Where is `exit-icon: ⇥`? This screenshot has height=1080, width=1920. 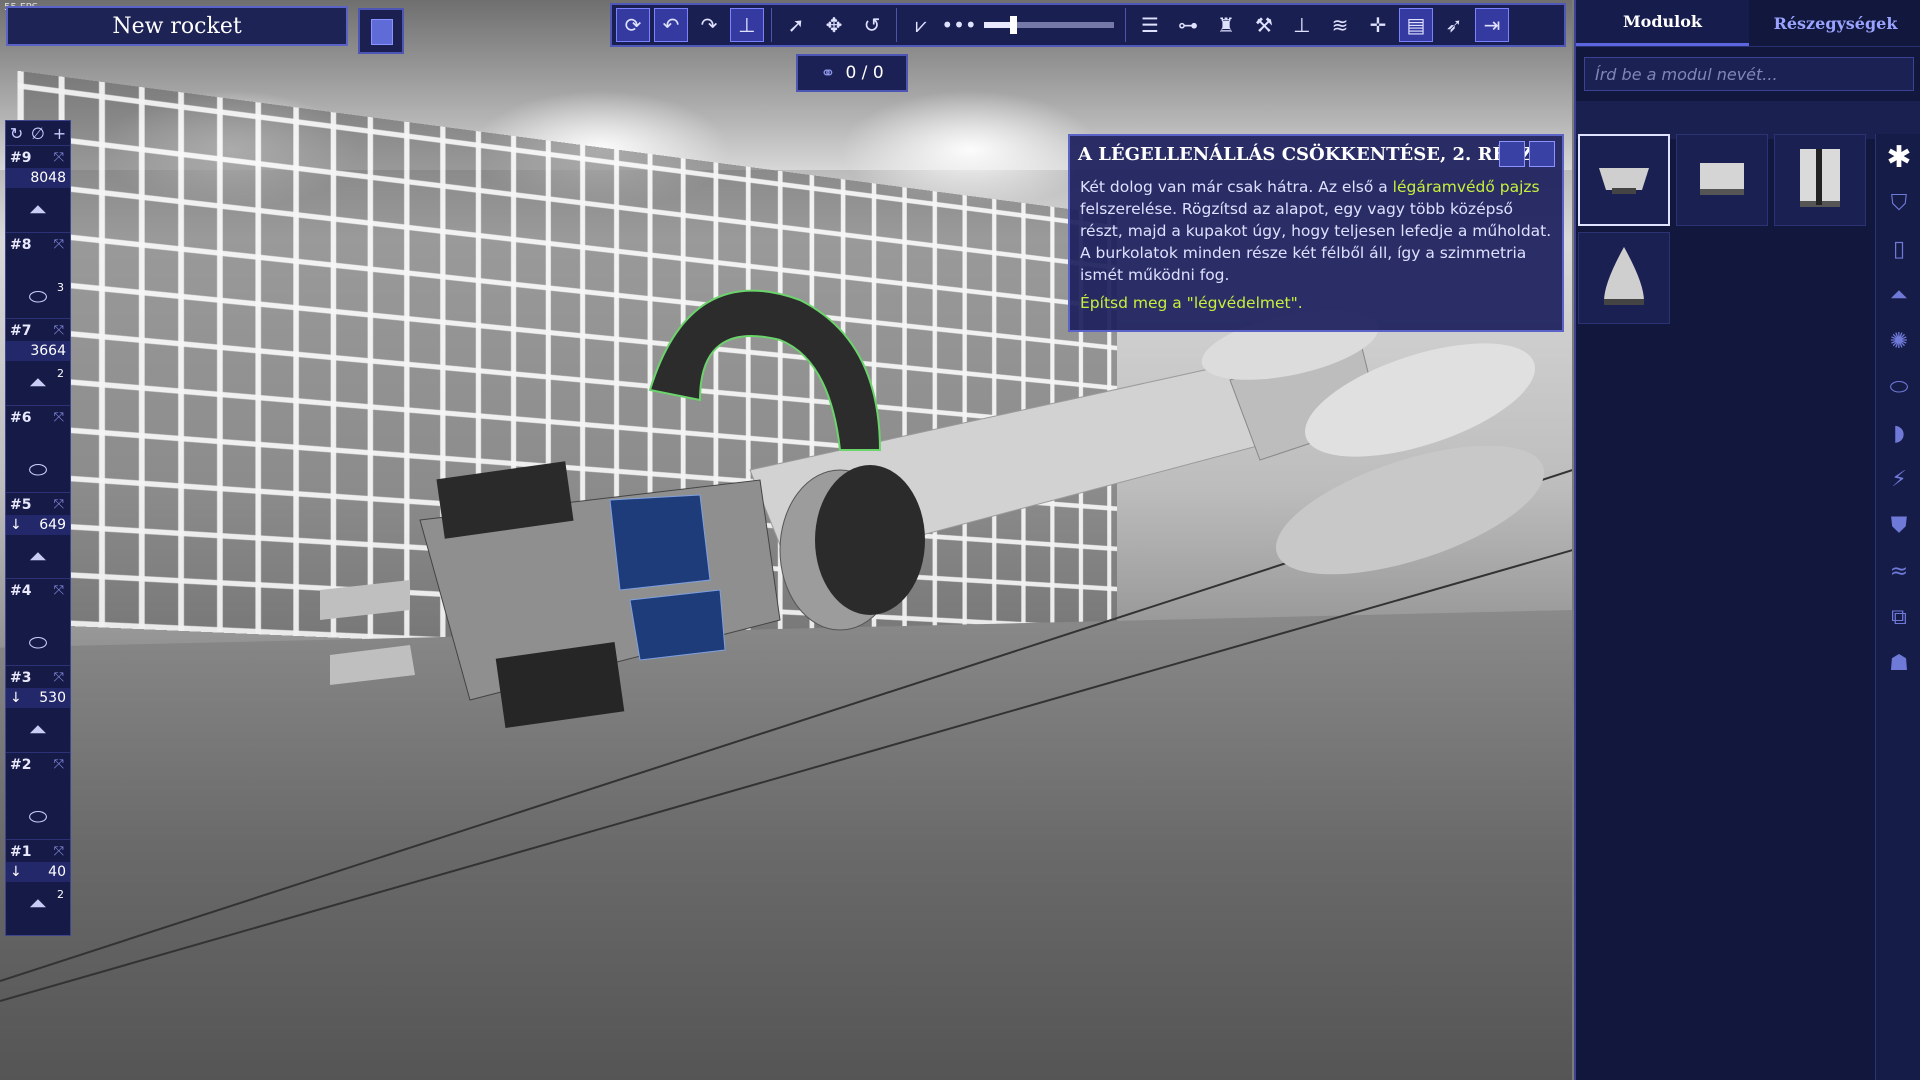
exit-icon: ⇥ is located at coordinates (1492, 25).